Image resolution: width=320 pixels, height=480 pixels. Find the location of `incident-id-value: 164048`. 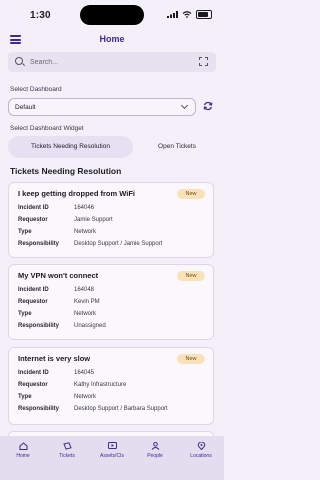

incident-id-value: 164048 is located at coordinates (84, 290).